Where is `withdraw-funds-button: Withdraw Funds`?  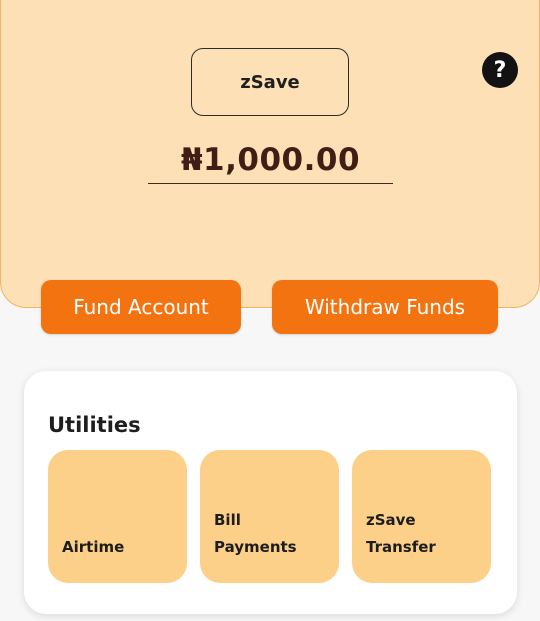 withdraw-funds-button: Withdraw Funds is located at coordinates (385, 307).